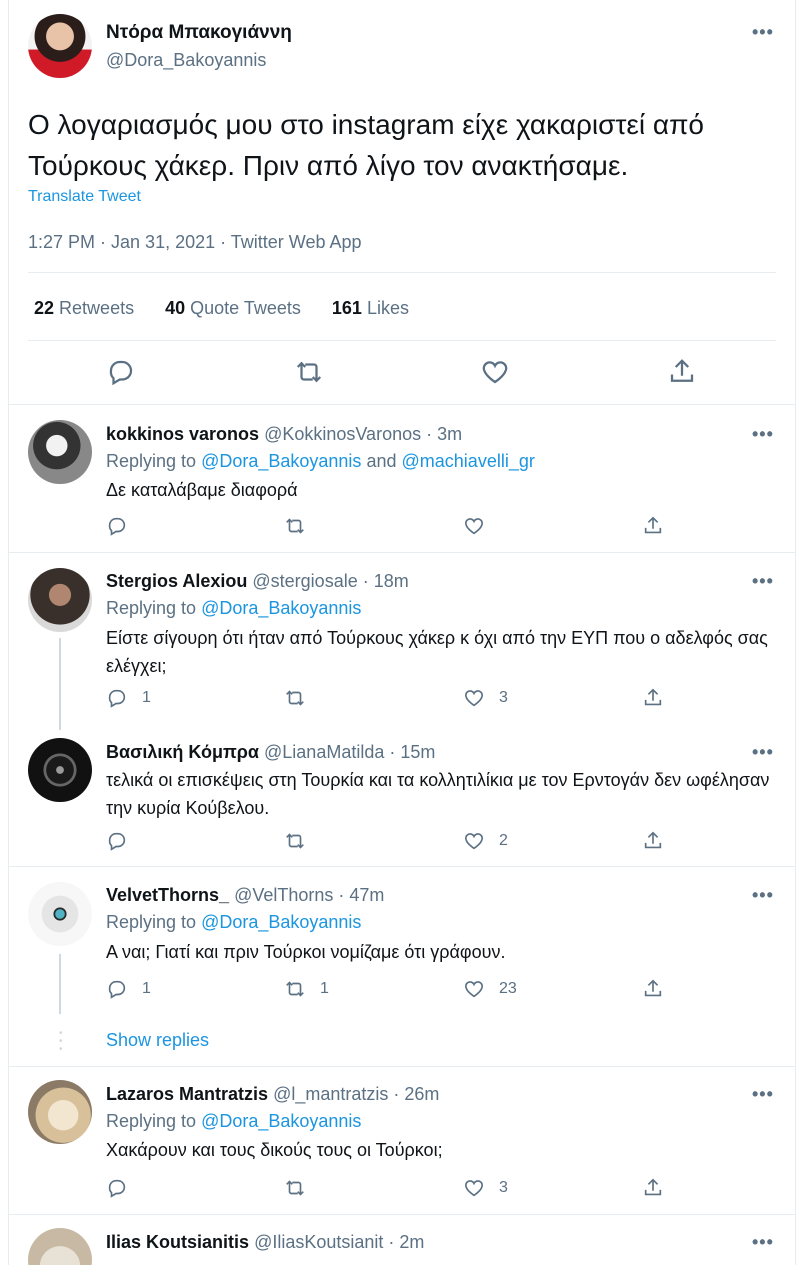  Describe the element at coordinates (84, 308) in the screenshot. I see `retweets-stat: 22 Retweets` at that location.